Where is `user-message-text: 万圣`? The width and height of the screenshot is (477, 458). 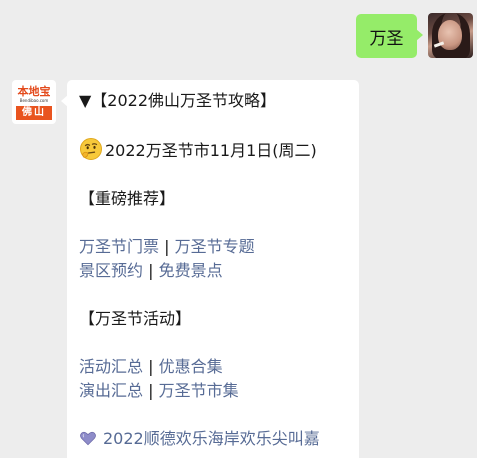 user-message-text: 万圣 is located at coordinates (386, 38).